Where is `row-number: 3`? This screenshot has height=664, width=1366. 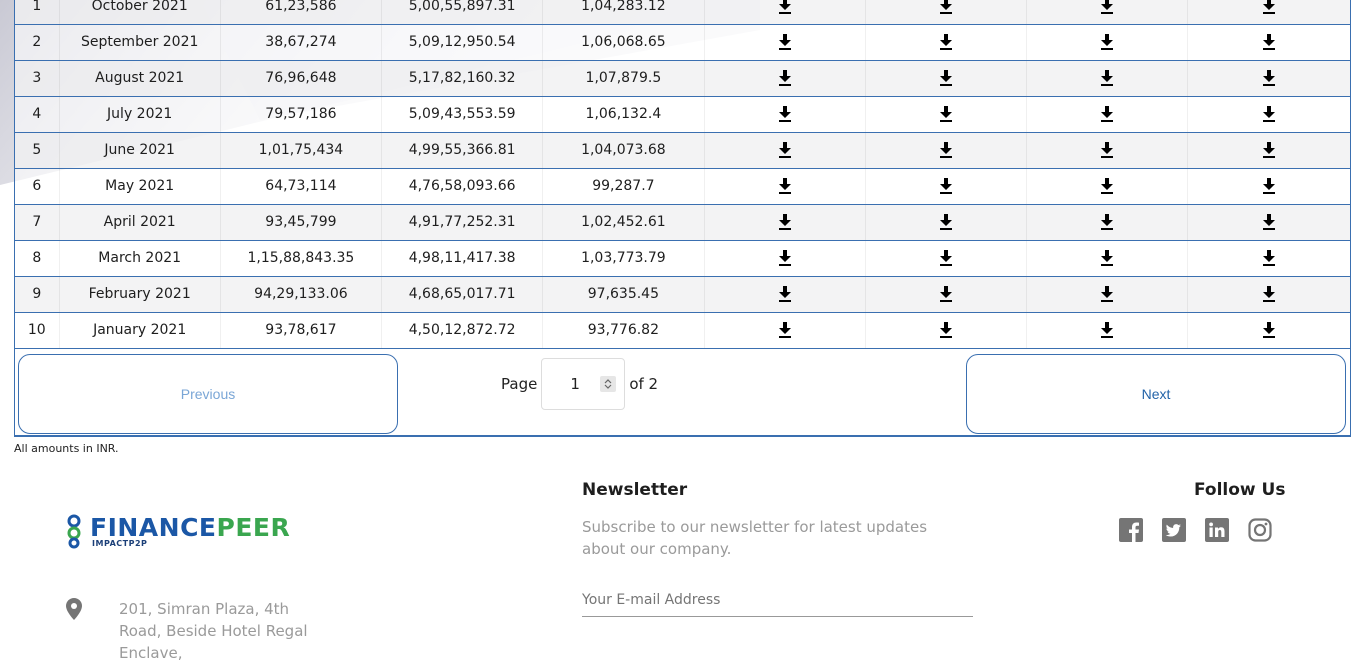 row-number: 3 is located at coordinates (37, 78).